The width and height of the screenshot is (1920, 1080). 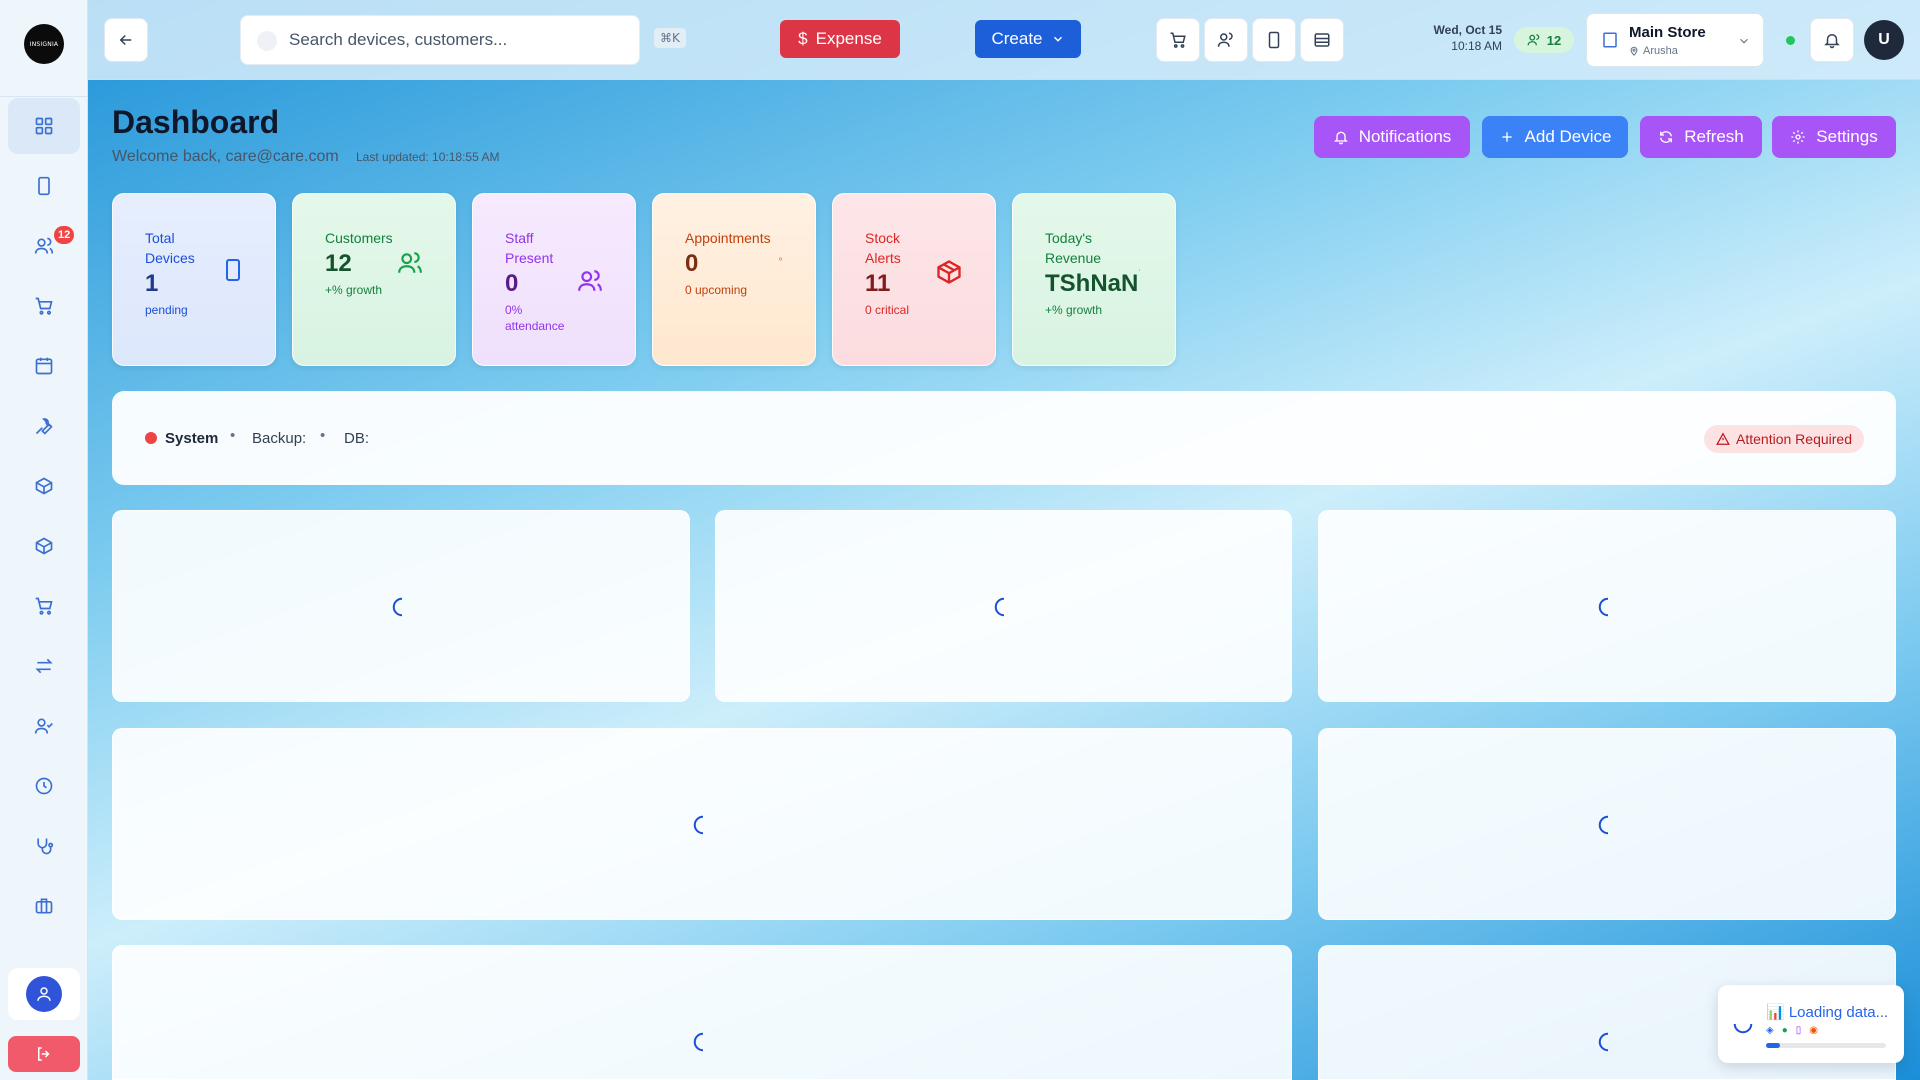 What do you see at coordinates (1826, 1045) in the screenshot?
I see `loading-progress-bar` at bounding box center [1826, 1045].